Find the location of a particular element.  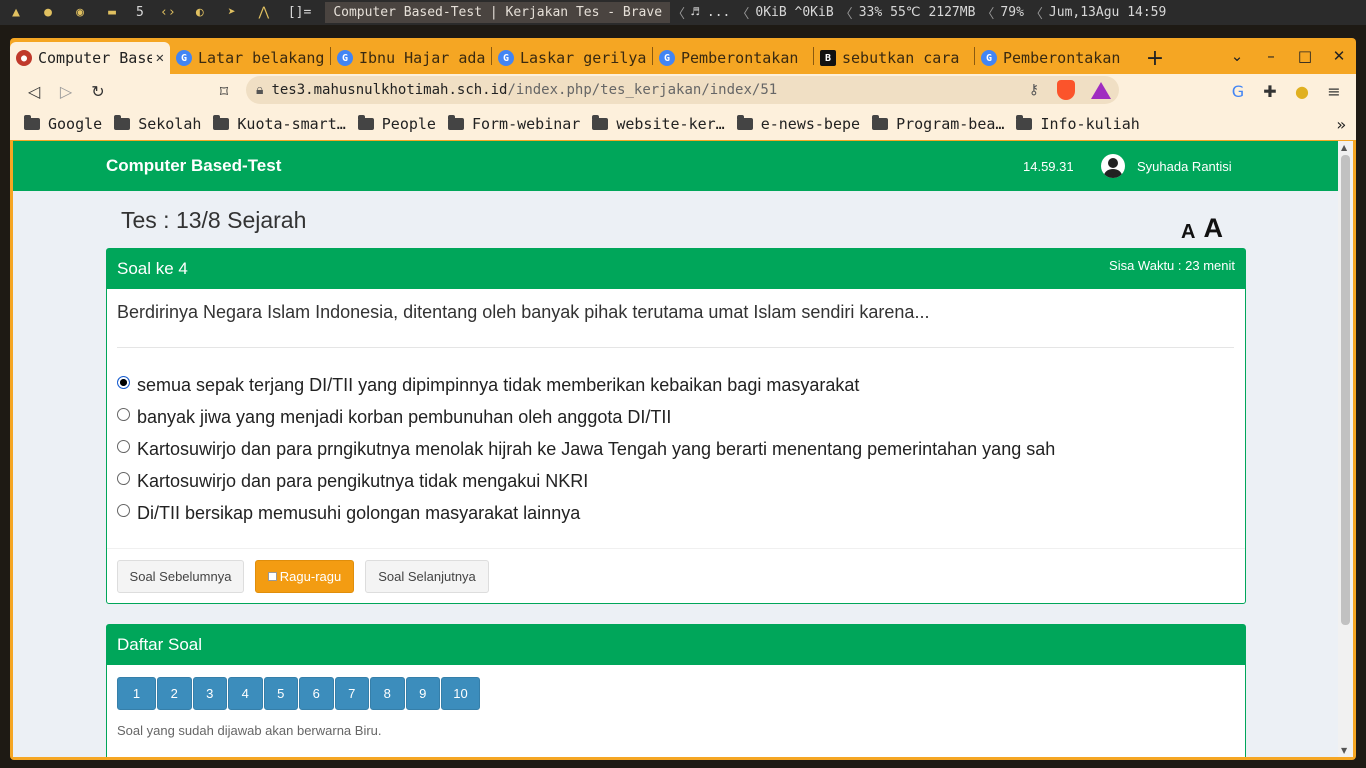

question-number-button: 7 is located at coordinates (351, 693).